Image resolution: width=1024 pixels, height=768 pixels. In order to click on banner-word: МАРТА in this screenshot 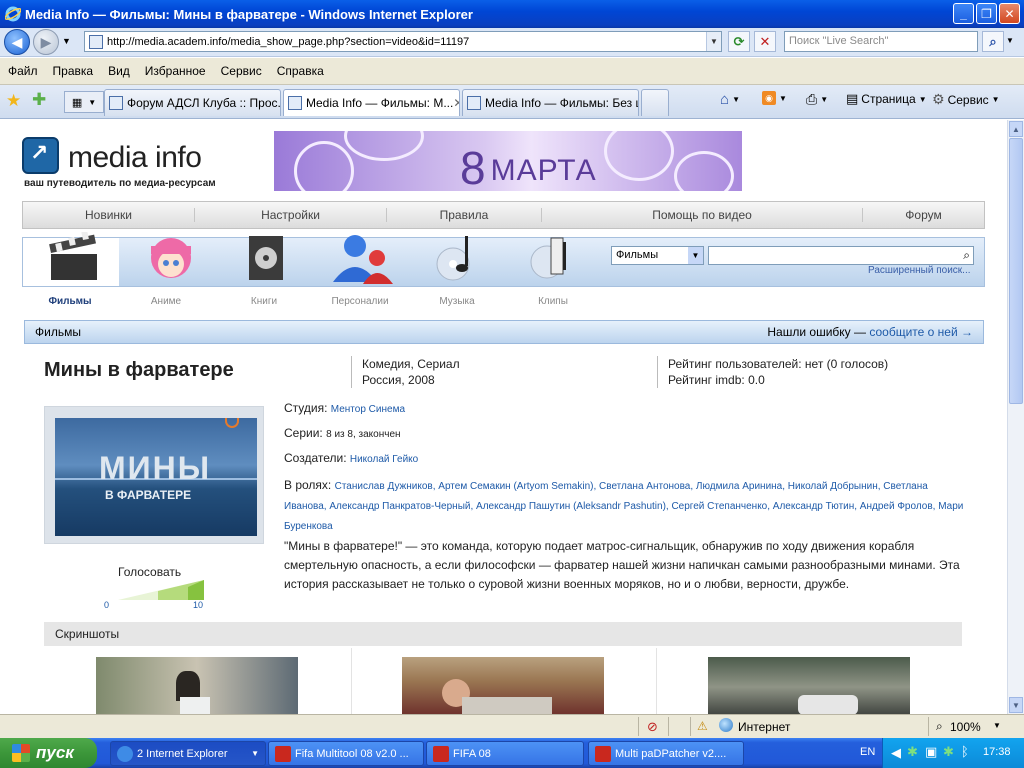, I will do `click(543, 170)`.